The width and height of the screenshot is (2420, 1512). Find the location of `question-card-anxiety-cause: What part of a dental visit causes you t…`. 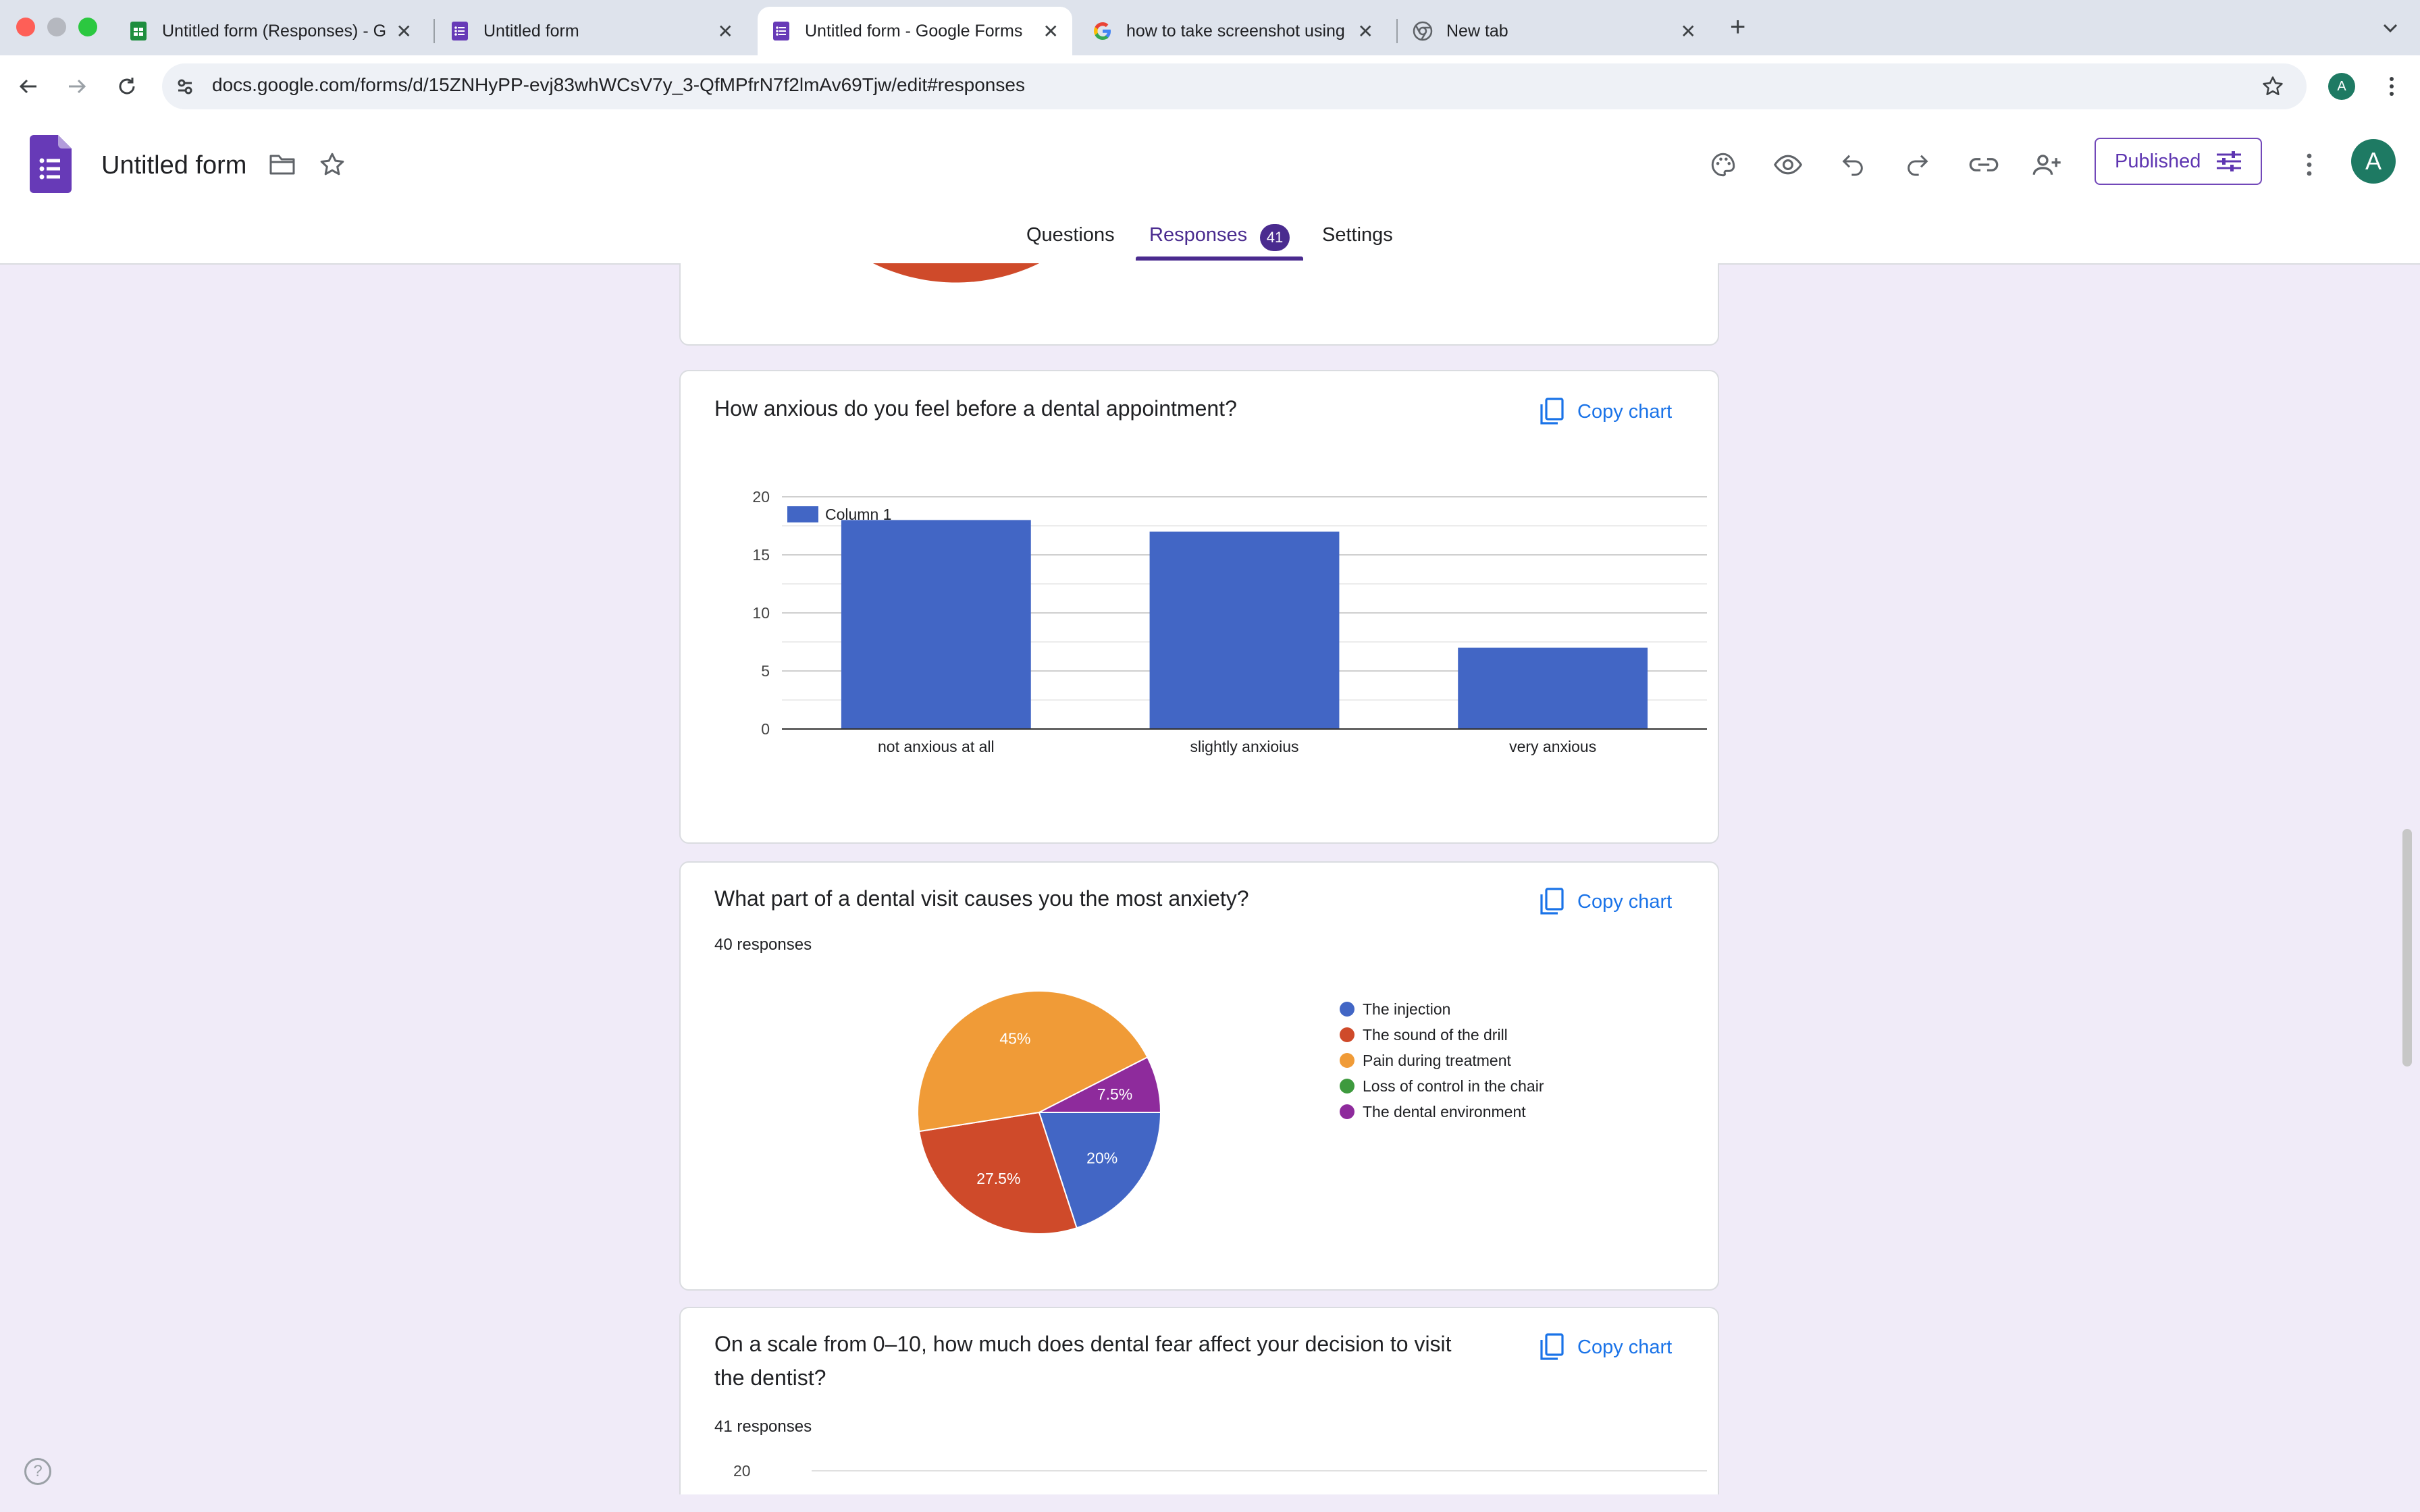

question-card-anxiety-cause: What part of a dental visit causes you t… is located at coordinates (1199, 1076).